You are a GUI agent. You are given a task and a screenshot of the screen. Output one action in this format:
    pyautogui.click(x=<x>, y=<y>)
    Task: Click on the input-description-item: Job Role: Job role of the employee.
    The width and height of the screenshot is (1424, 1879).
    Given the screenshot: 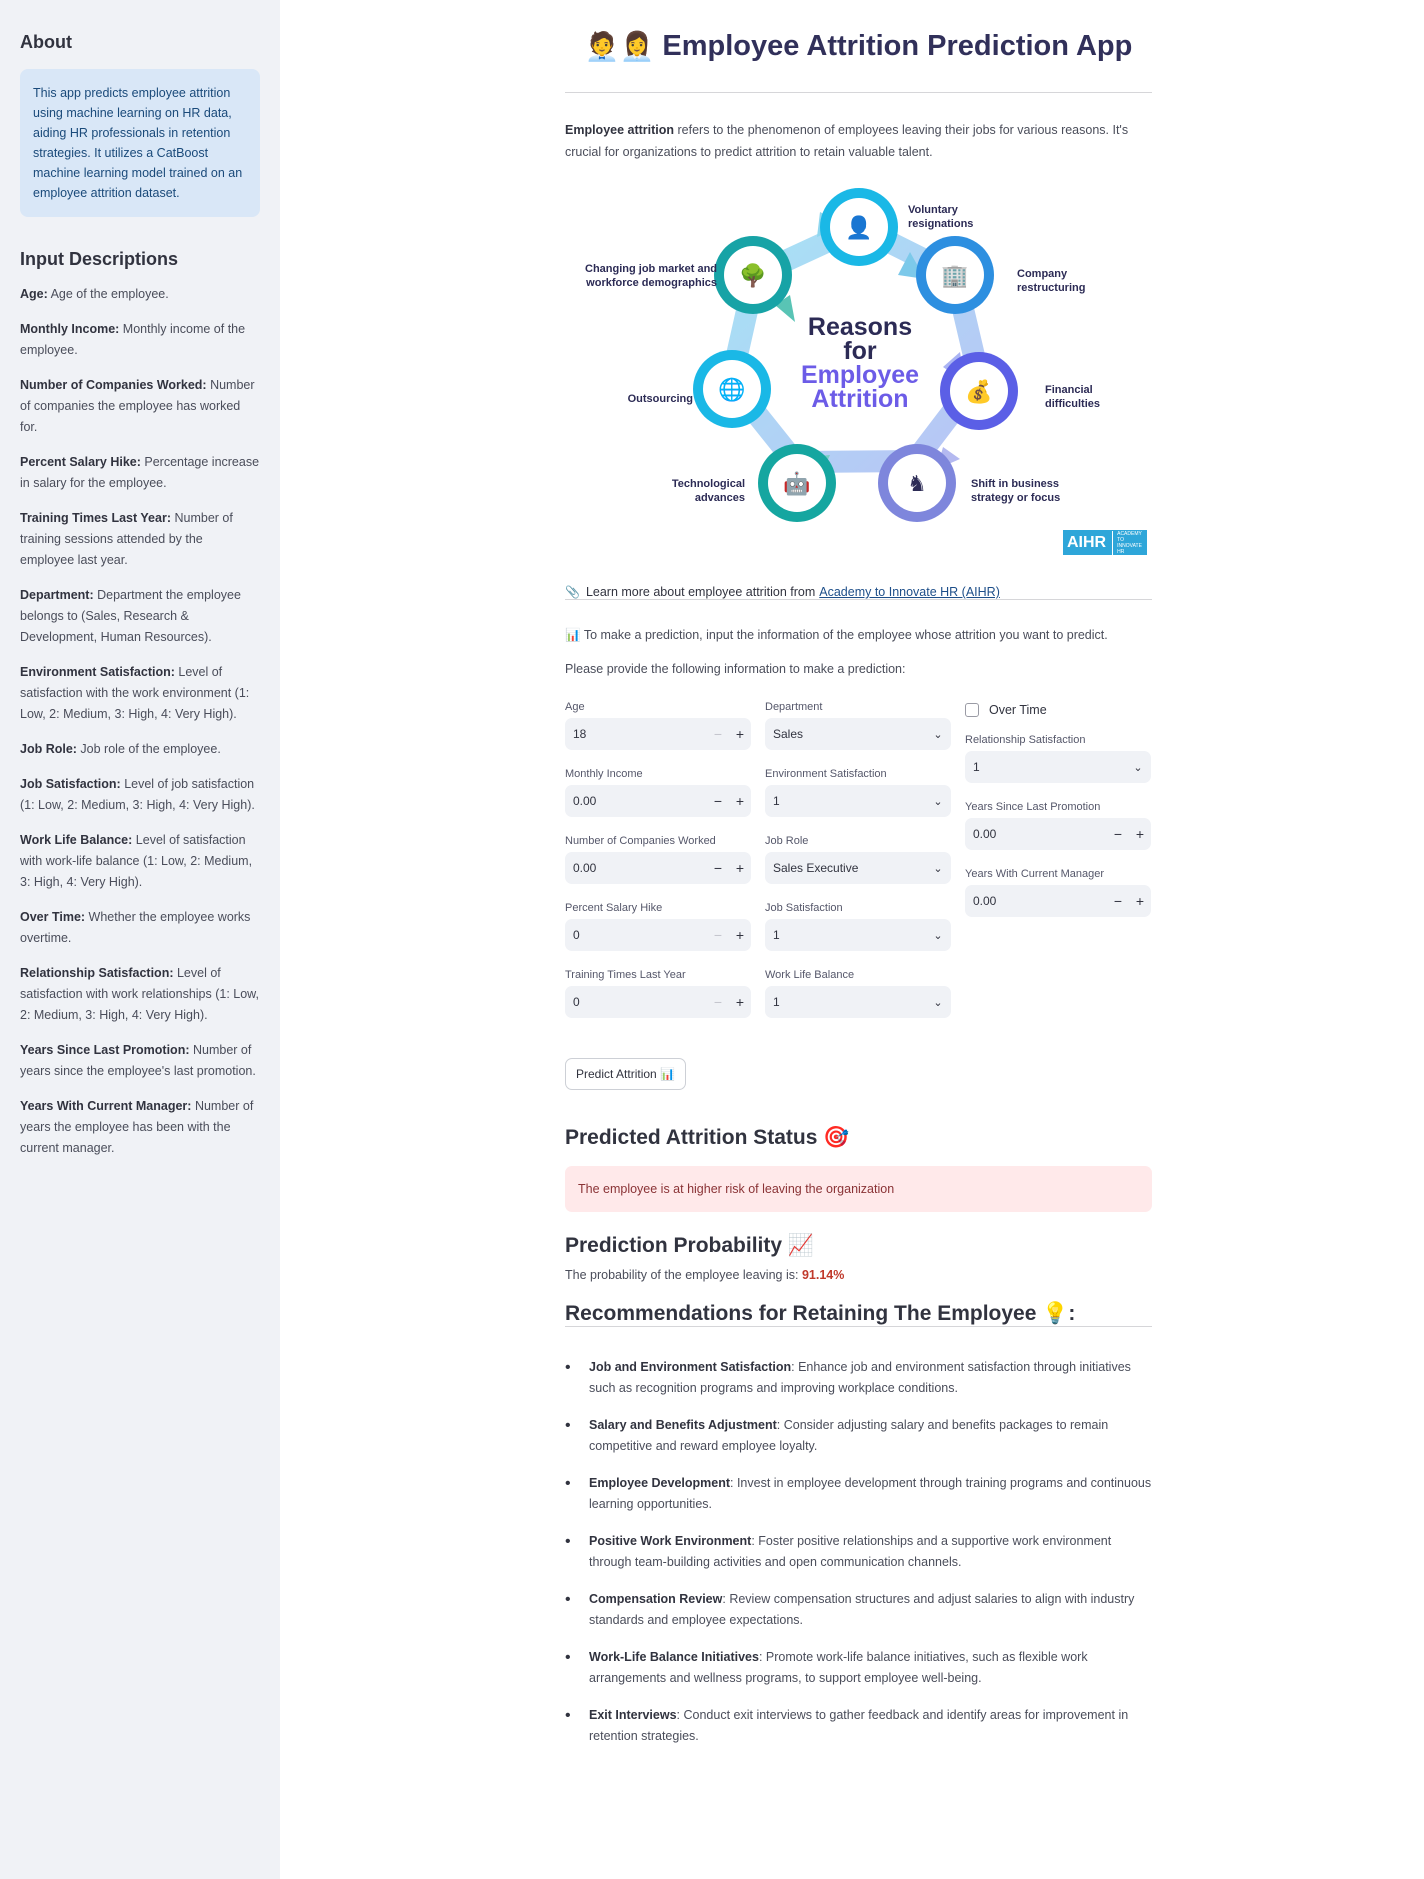 What is the action you would take?
    pyautogui.click(x=140, y=749)
    